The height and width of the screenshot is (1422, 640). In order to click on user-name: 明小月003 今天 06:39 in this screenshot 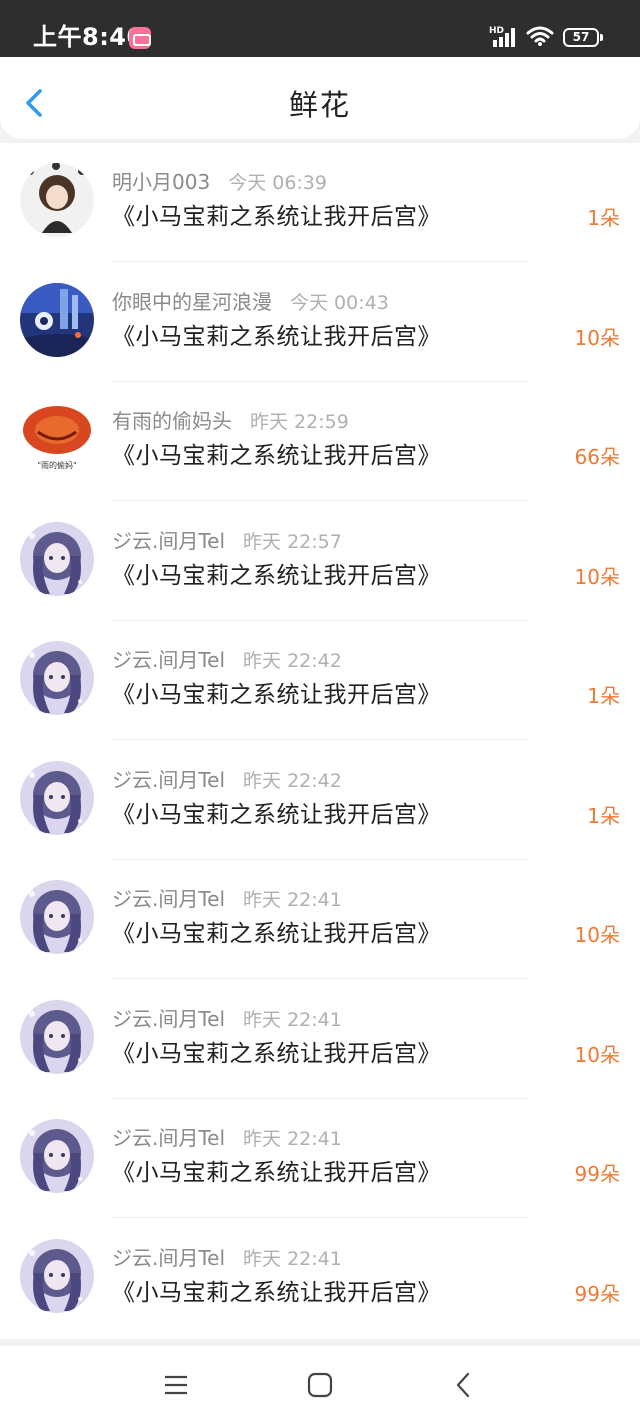, I will do `click(219, 182)`.